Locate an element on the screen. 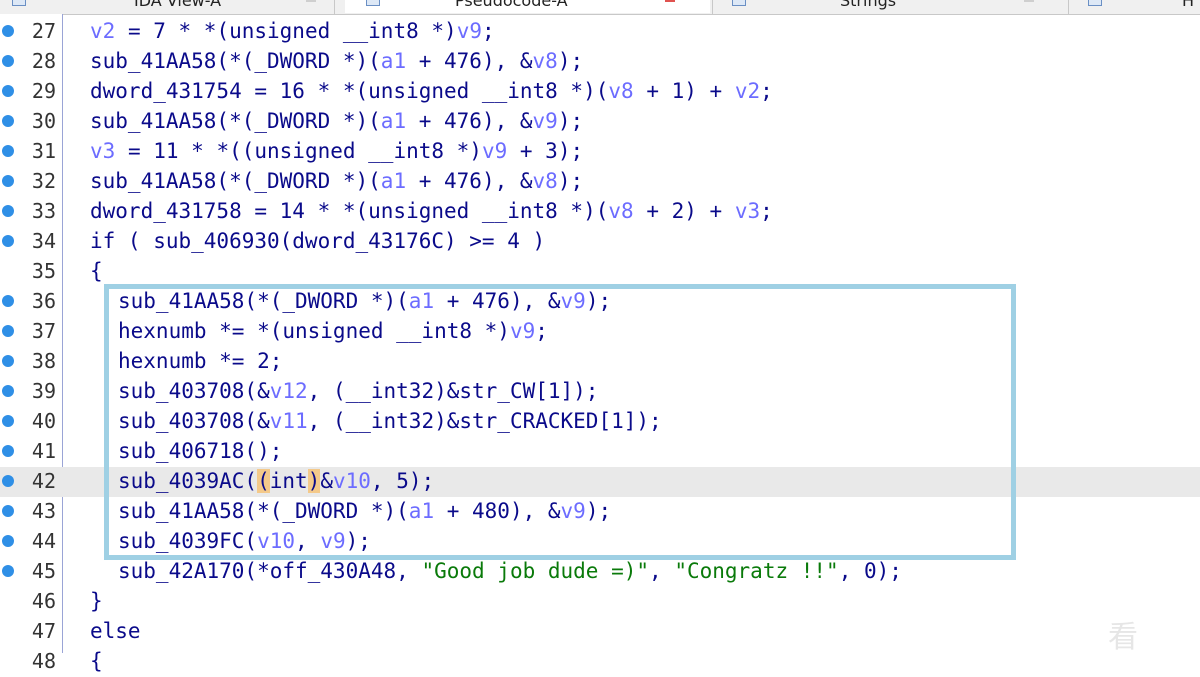 The image size is (1200, 677). code-line: 47 else is located at coordinates (600, 632).